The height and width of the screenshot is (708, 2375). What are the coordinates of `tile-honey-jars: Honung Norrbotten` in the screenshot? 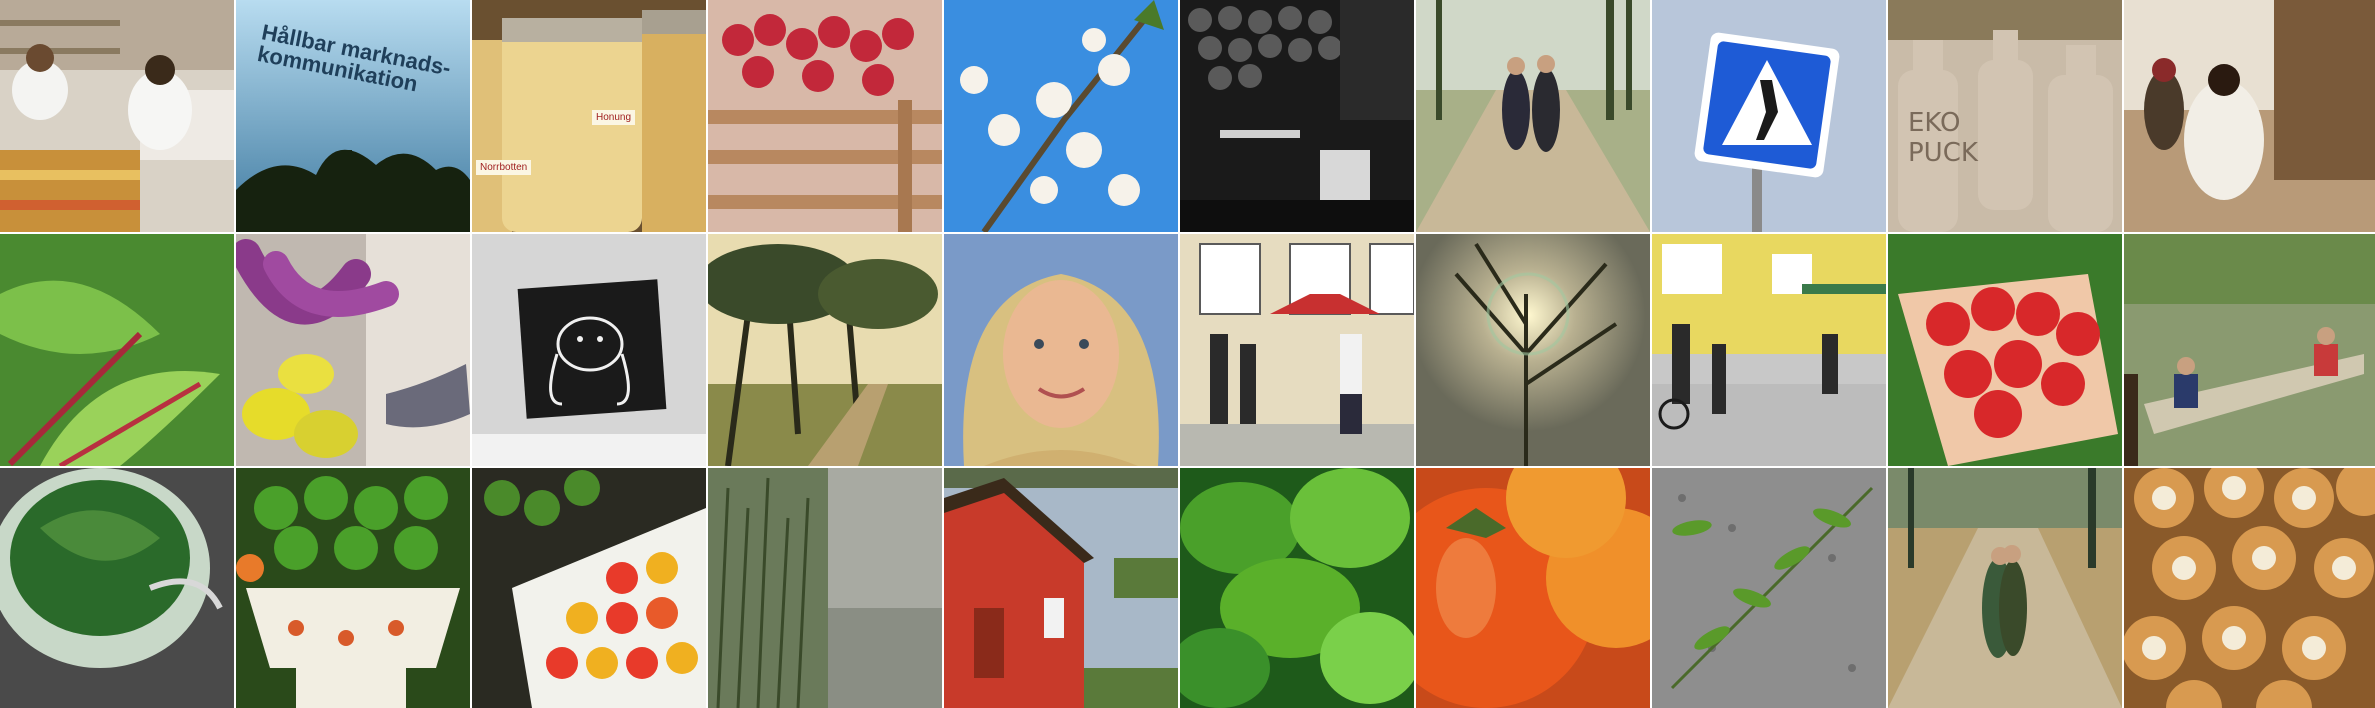 It's located at (589, 116).